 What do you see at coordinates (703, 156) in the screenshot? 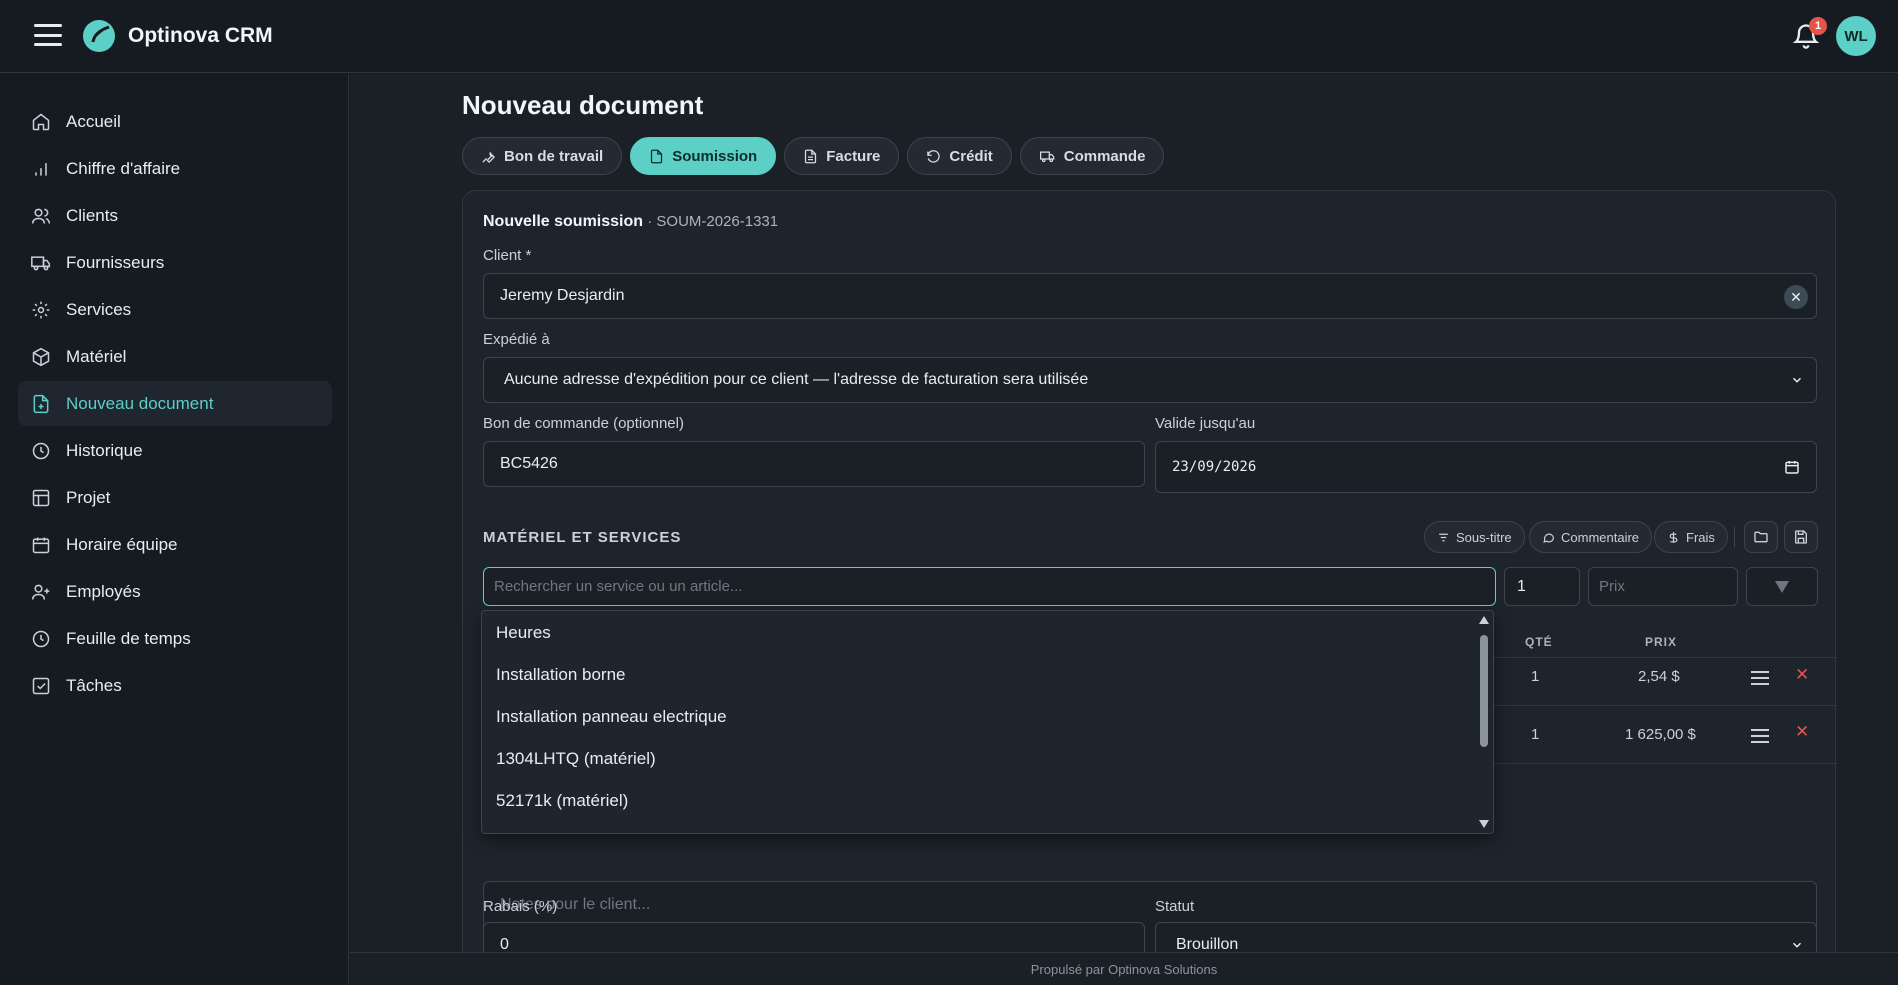
I see `tab-soumission: Soumission` at bounding box center [703, 156].